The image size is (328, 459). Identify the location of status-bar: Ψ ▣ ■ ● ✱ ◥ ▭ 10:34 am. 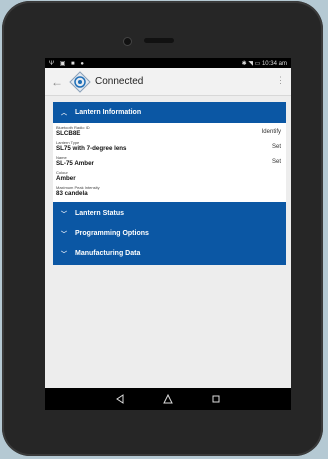
(168, 63).